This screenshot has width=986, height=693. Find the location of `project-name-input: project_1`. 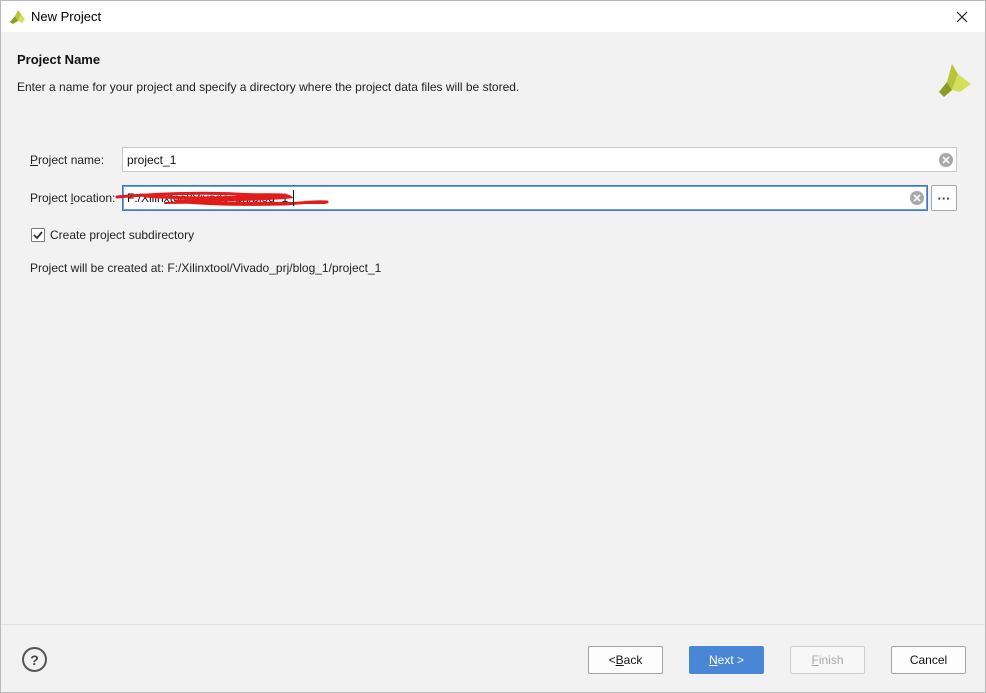

project-name-input: project_1 is located at coordinates (539, 159).